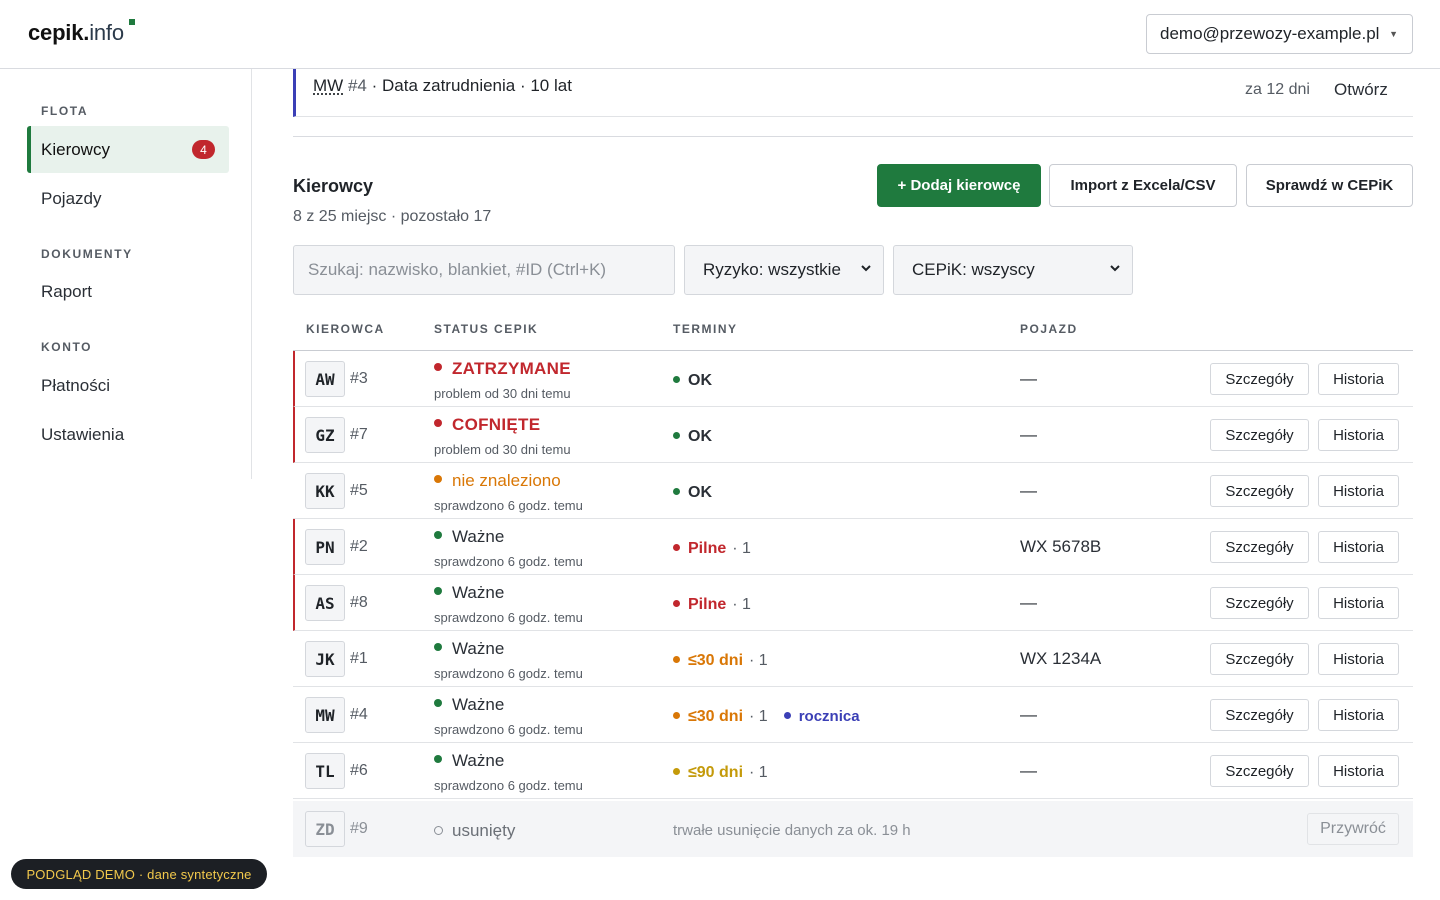 The width and height of the screenshot is (1440, 900). What do you see at coordinates (325, 771) in the screenshot?
I see `driver-initials: TL` at bounding box center [325, 771].